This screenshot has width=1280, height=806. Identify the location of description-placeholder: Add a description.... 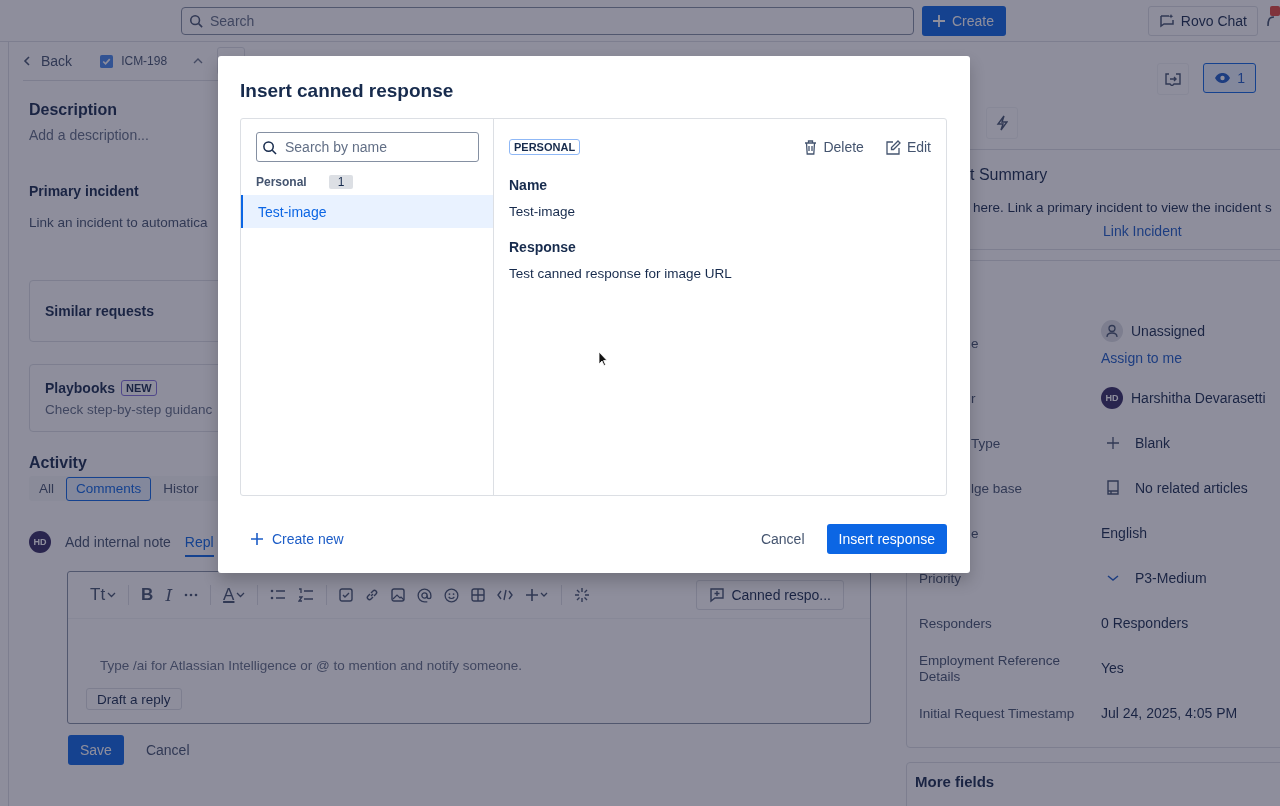
(89, 135).